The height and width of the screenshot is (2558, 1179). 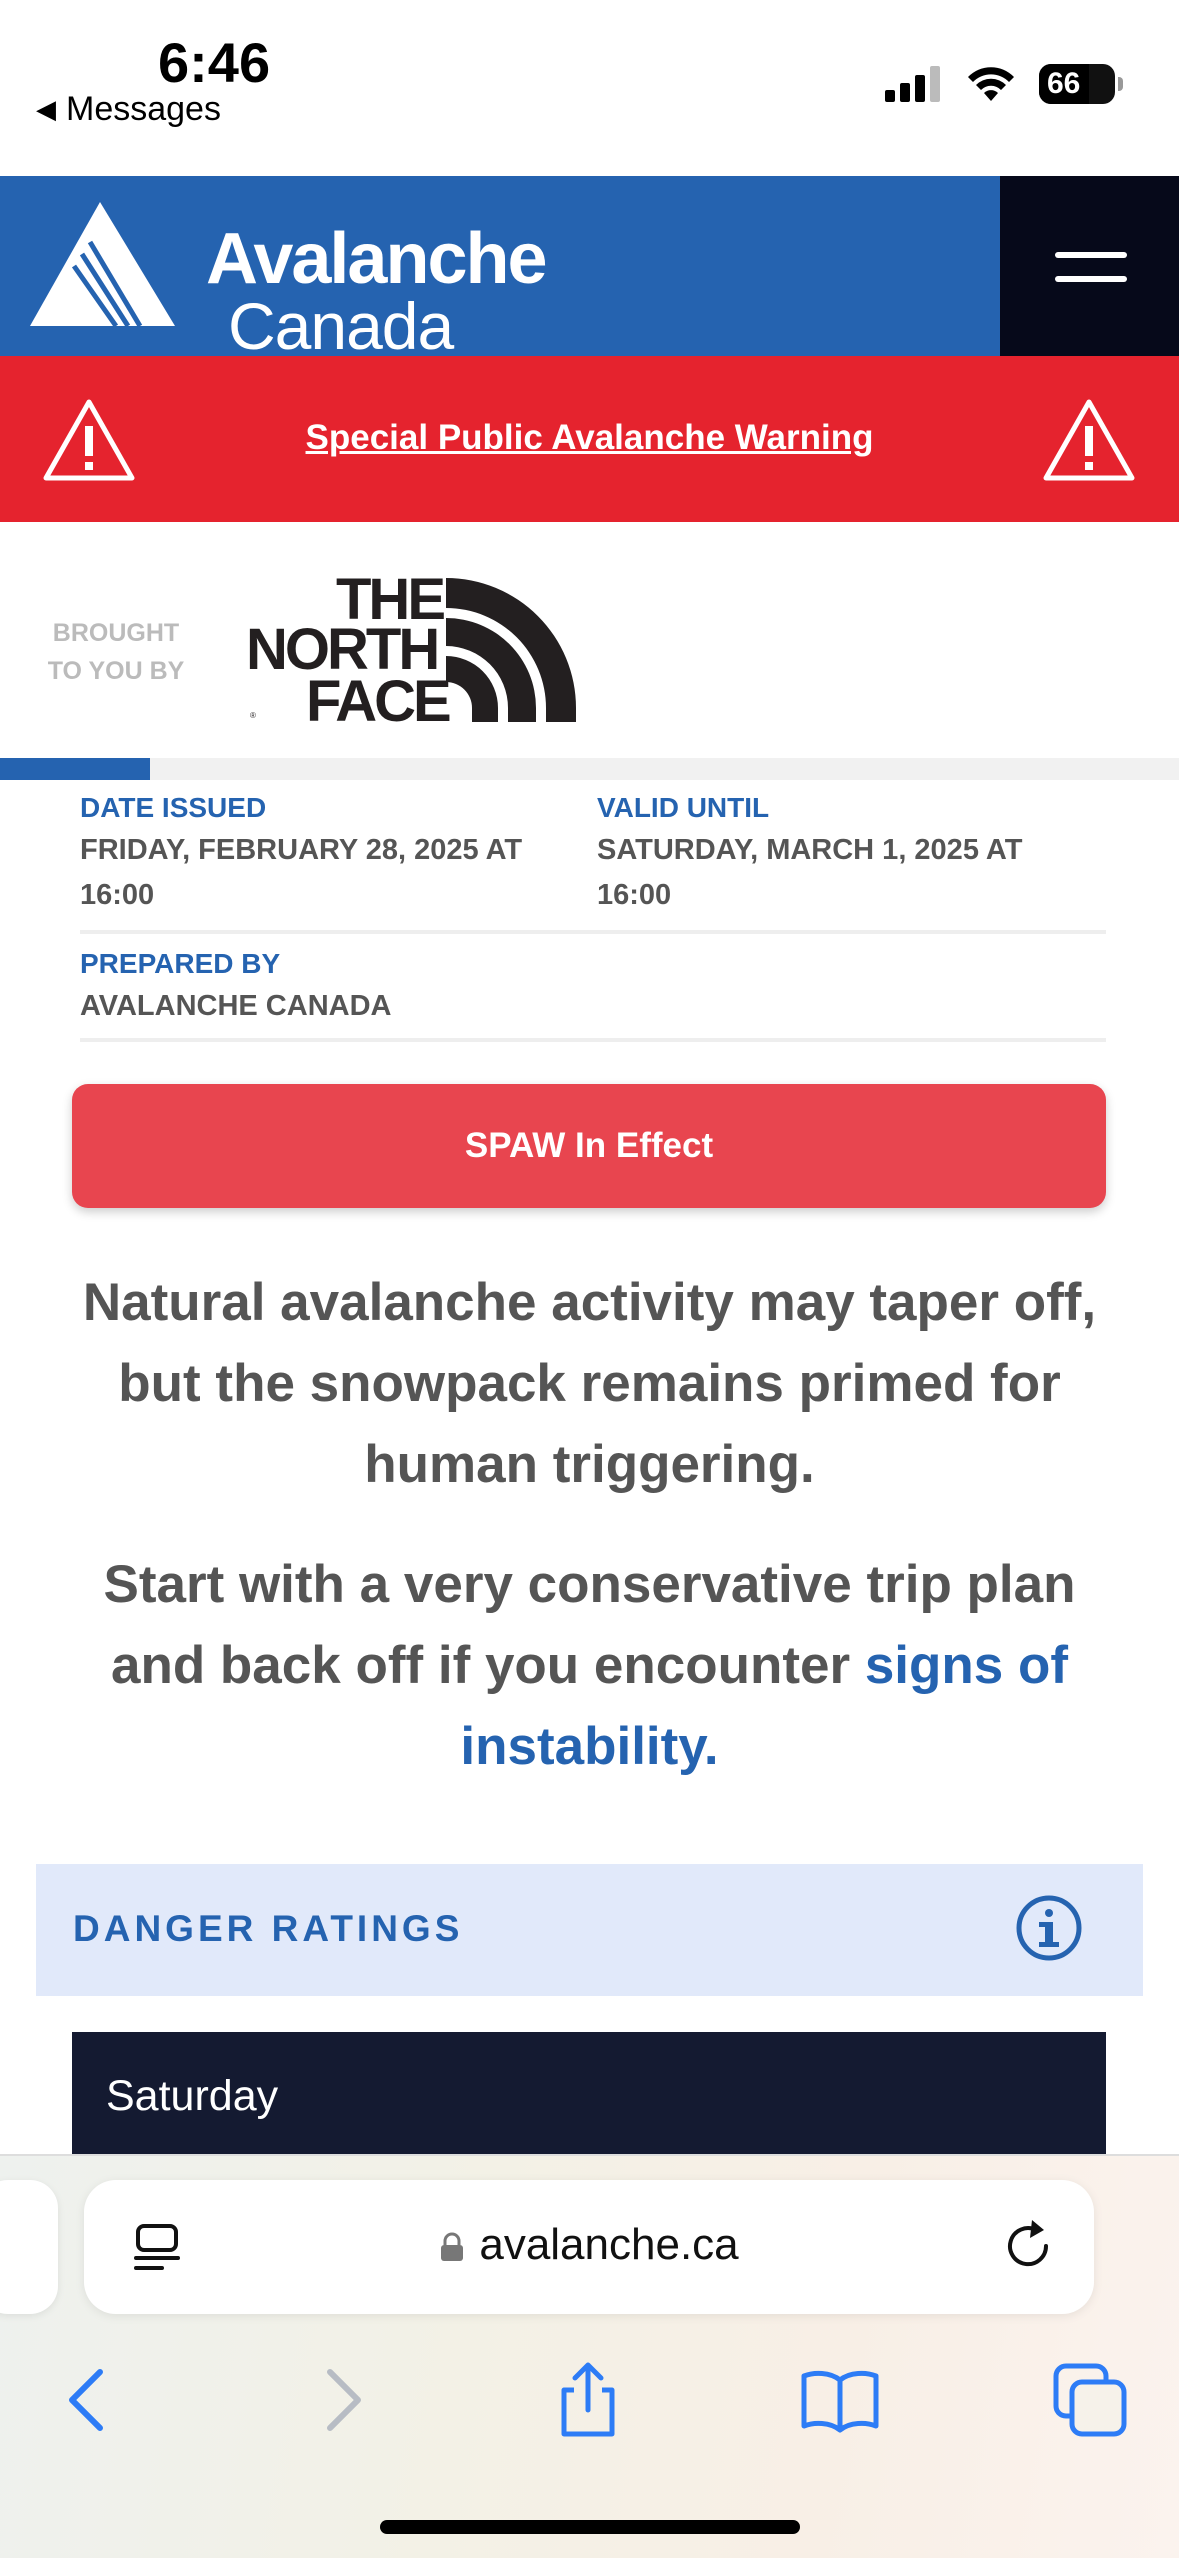 What do you see at coordinates (1091, 279) in the screenshot?
I see `hamburger-icon-line` at bounding box center [1091, 279].